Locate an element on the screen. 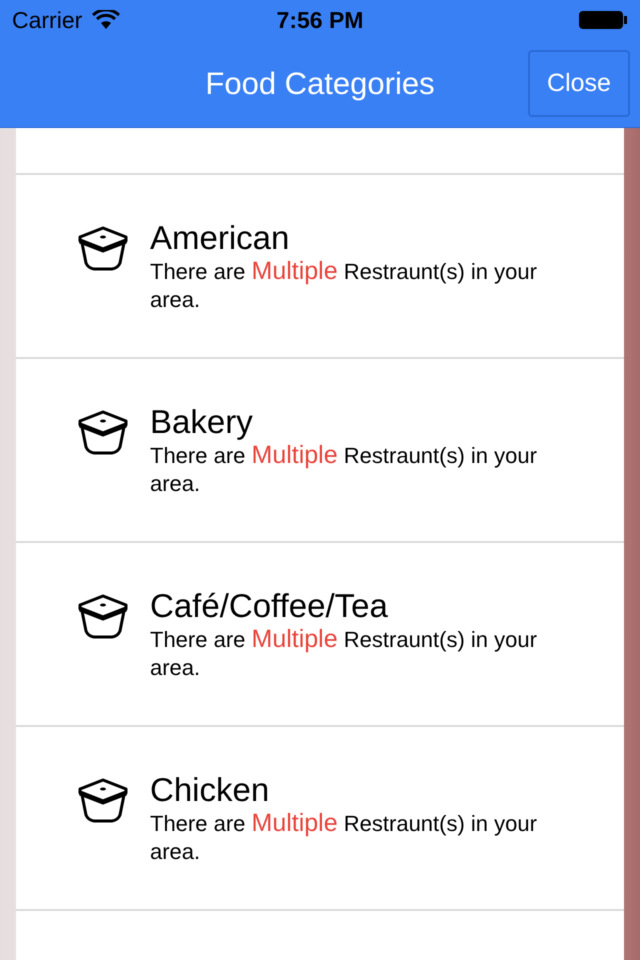  screen-title: Food Categories is located at coordinates (320, 83).